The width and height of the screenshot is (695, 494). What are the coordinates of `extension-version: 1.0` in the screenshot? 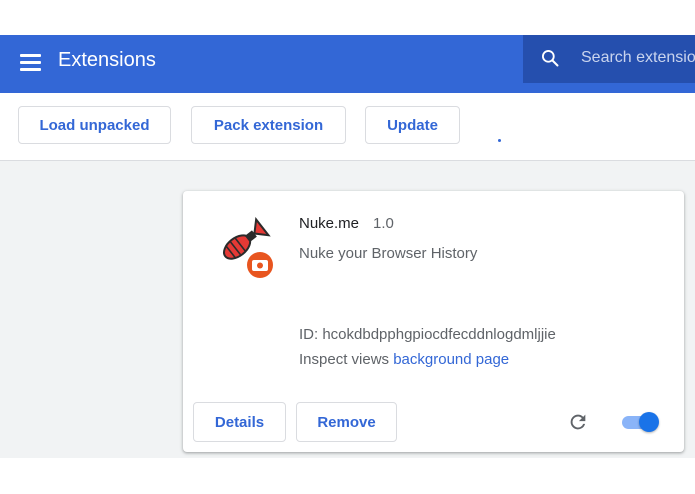 It's located at (383, 223).